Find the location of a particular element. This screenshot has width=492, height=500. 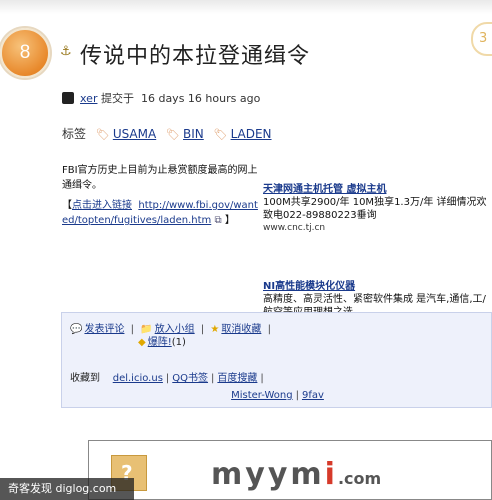

byline: xer 提交于 16 days 16 hours ago is located at coordinates (161, 98).